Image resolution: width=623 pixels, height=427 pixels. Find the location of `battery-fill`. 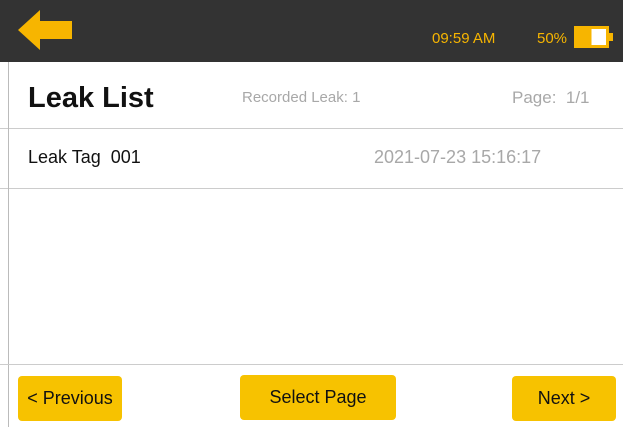

battery-fill is located at coordinates (584, 37).